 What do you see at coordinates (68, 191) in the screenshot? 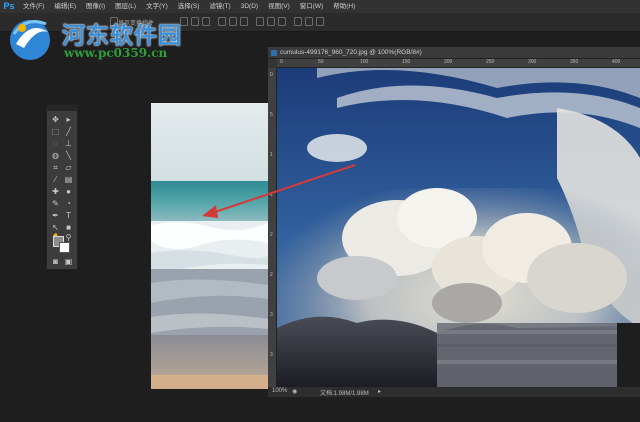
I see `blur-tool-icon: ●` at bounding box center [68, 191].